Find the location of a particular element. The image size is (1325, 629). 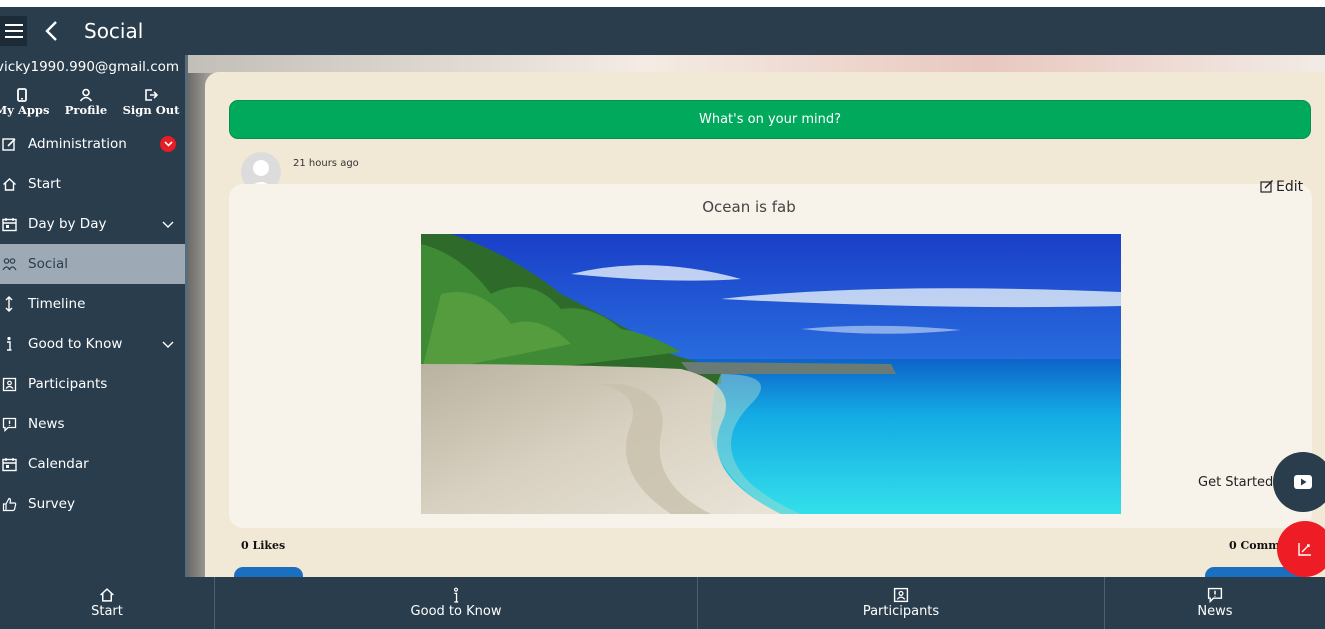

phone-icon is located at coordinates (22, 95).